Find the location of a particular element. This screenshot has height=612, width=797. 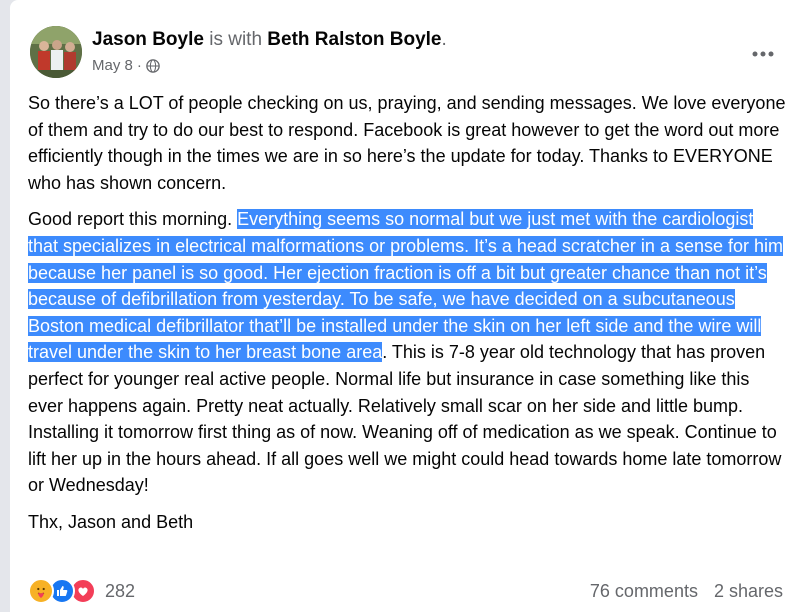

comments-link: 76 comments is located at coordinates (644, 591).